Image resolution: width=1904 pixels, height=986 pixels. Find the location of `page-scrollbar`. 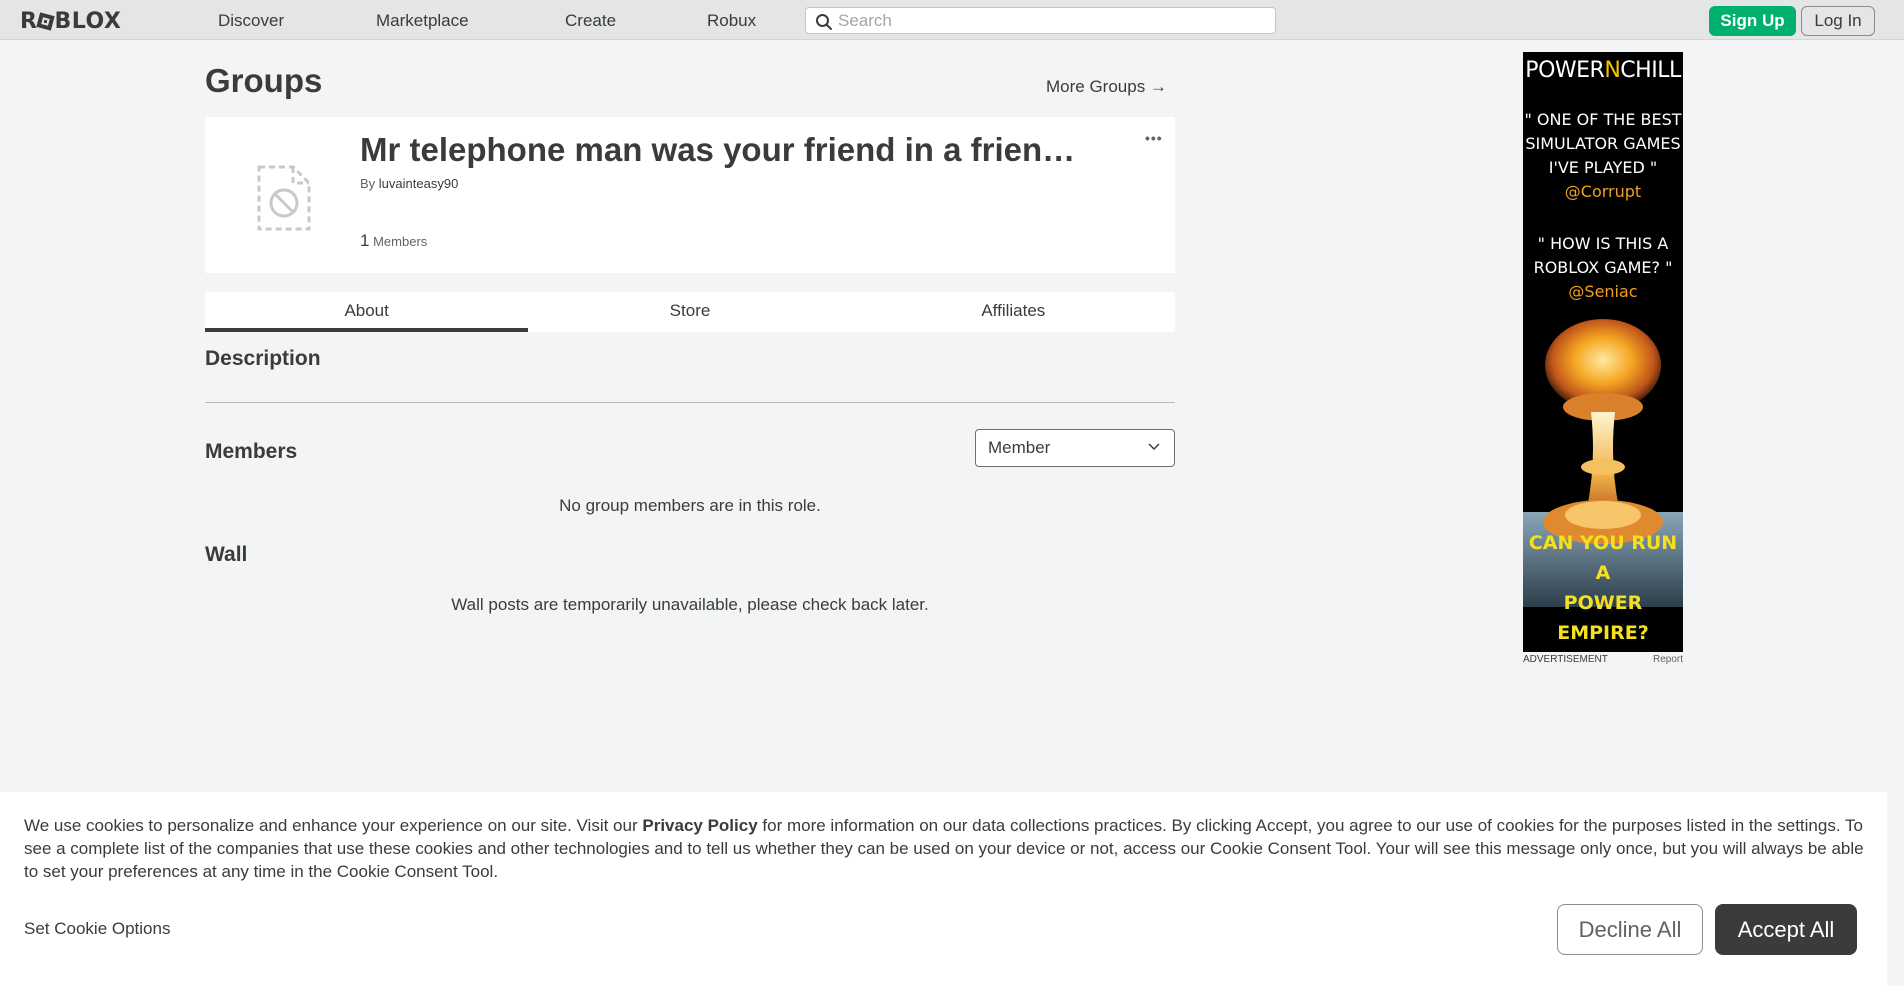

page-scrollbar is located at coordinates (1895, 513).